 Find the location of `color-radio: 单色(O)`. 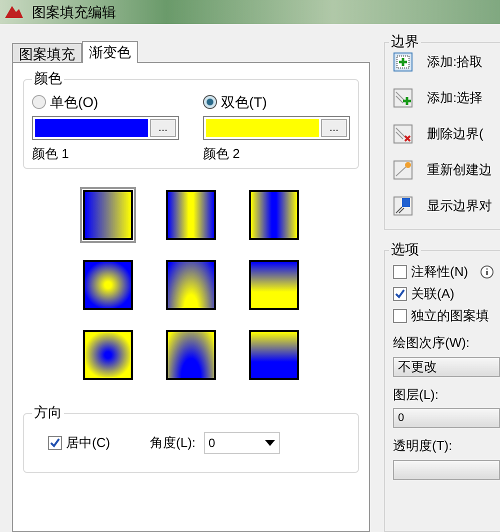

color-radio: 单色(O) is located at coordinates (105, 102).